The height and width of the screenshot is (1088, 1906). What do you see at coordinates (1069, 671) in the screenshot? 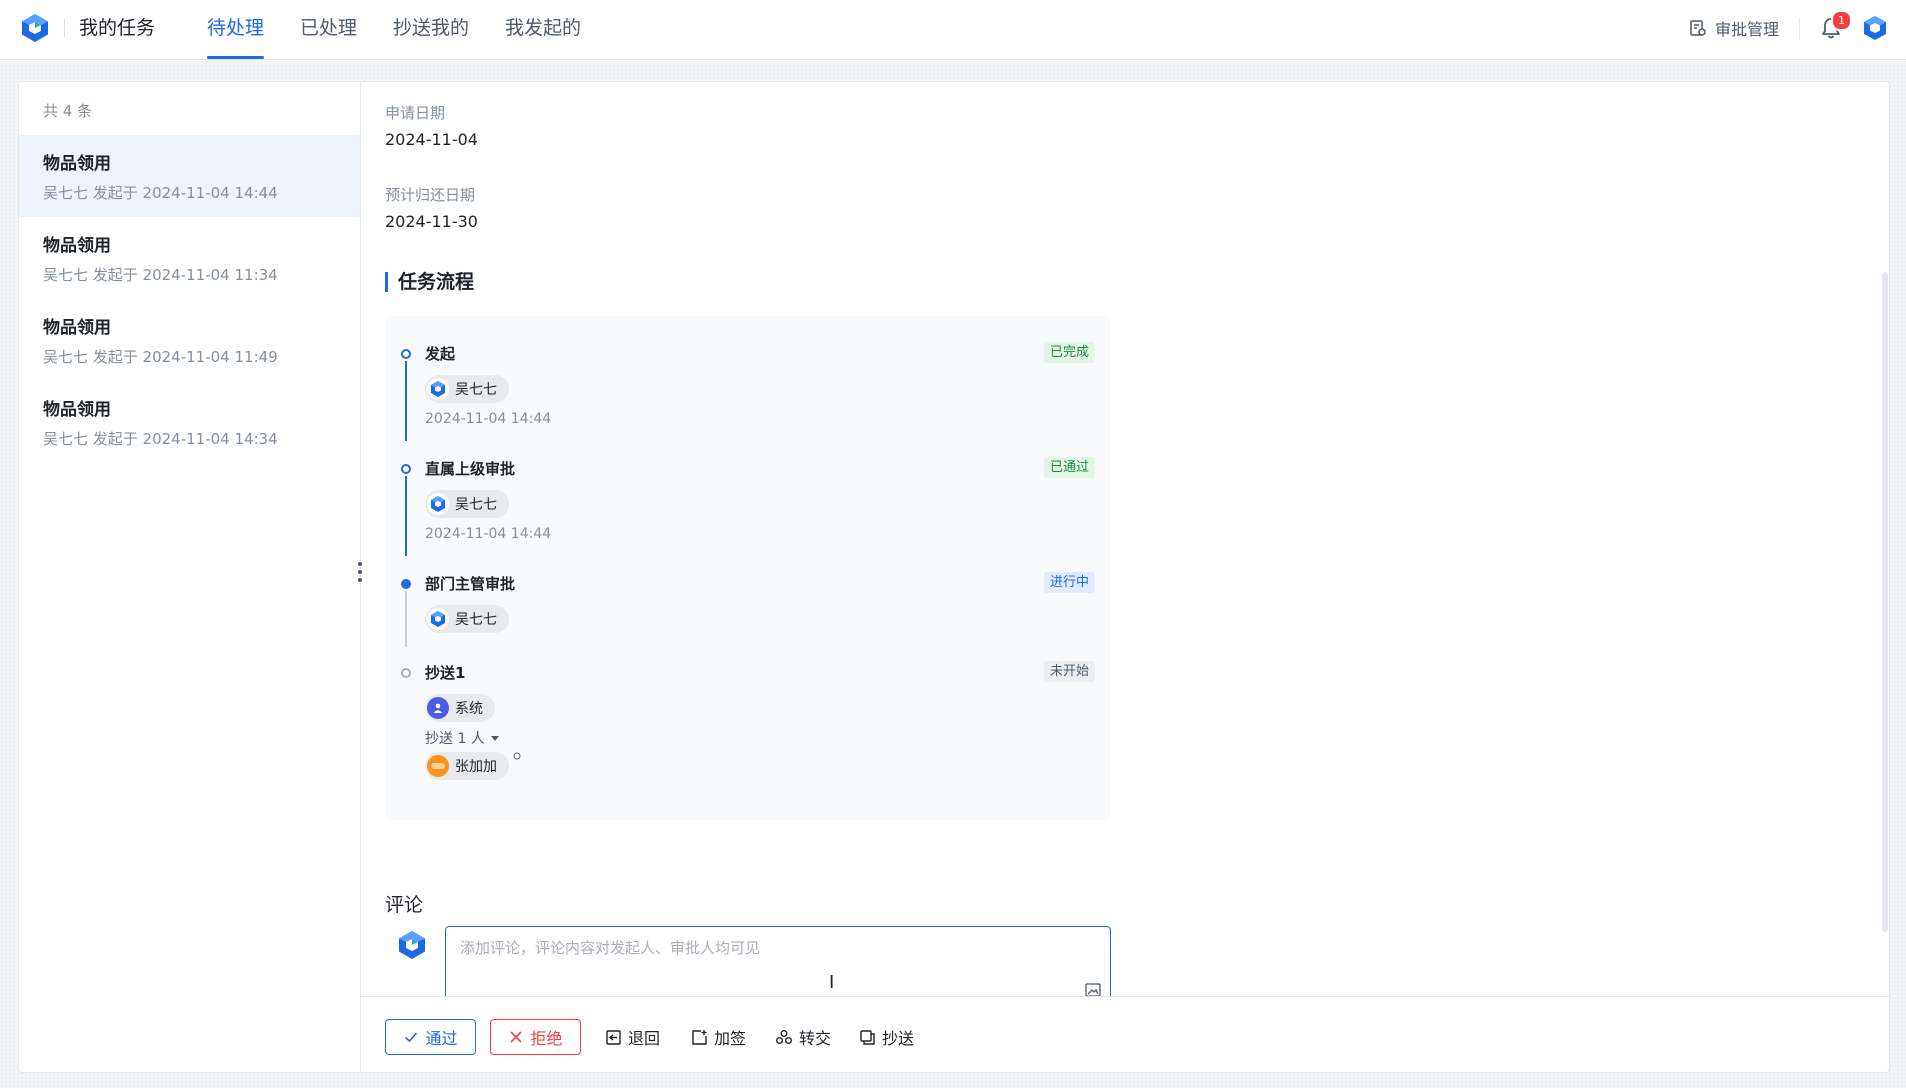
I see `status-badge: 未开始` at bounding box center [1069, 671].